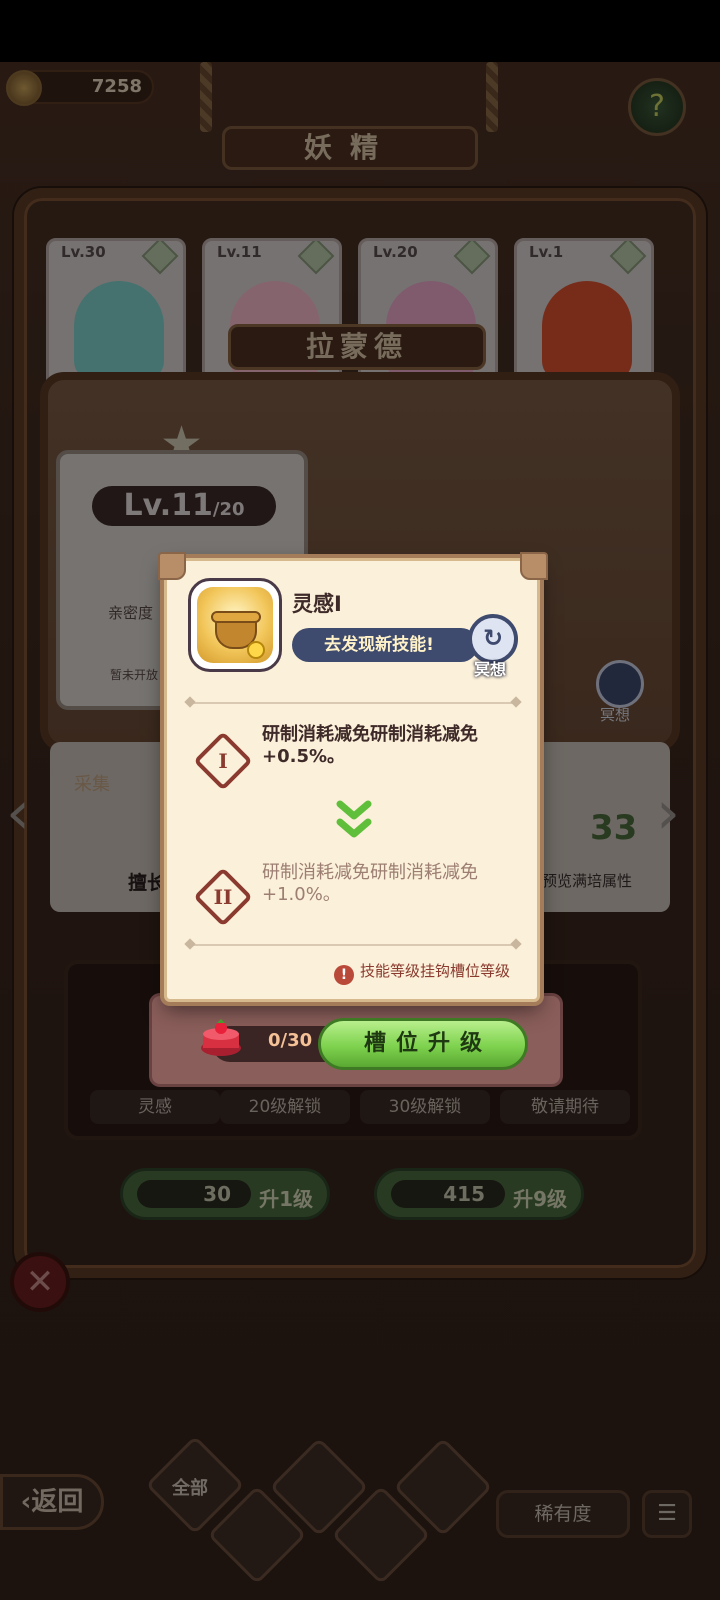 Image resolution: width=720 pixels, height=1600 pixels. What do you see at coordinates (317, 604) in the screenshot?
I see `skill-name: 灵感Ⅰ` at bounding box center [317, 604].